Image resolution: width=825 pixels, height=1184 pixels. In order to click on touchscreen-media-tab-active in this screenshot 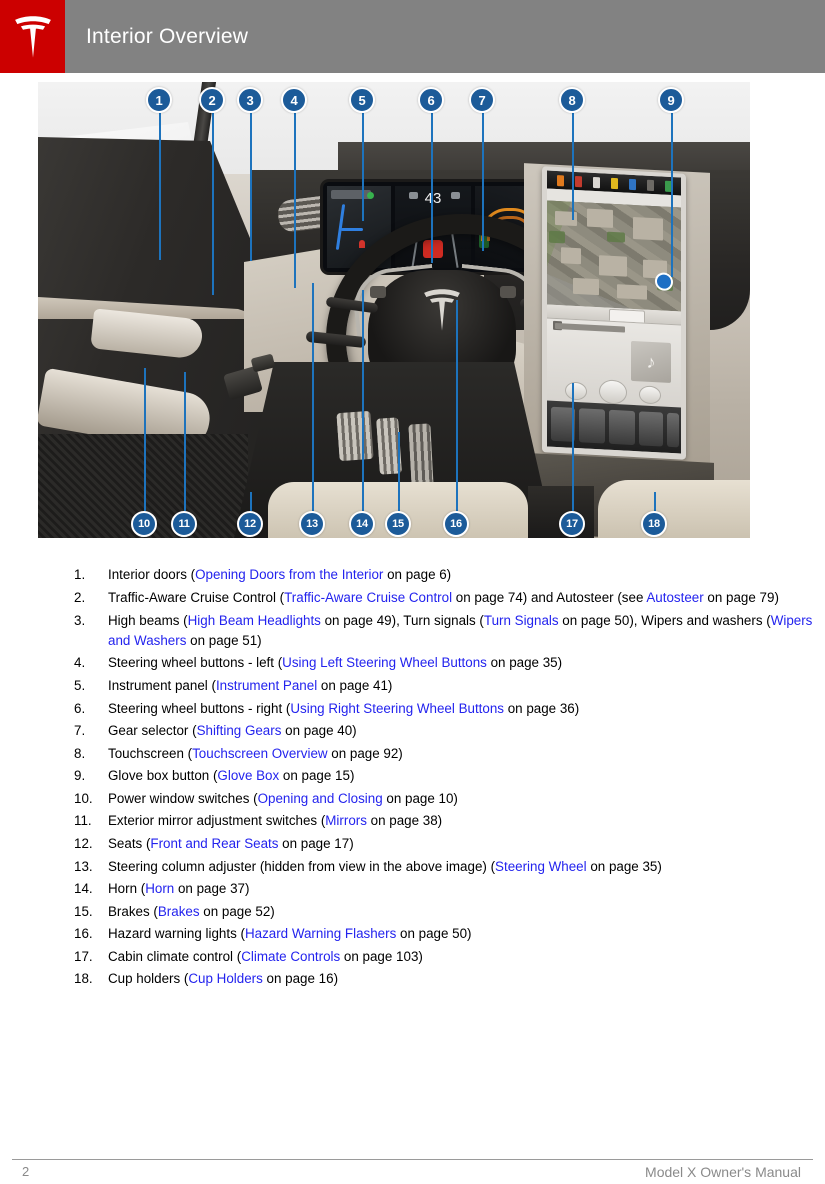, I will do `click(627, 315)`.